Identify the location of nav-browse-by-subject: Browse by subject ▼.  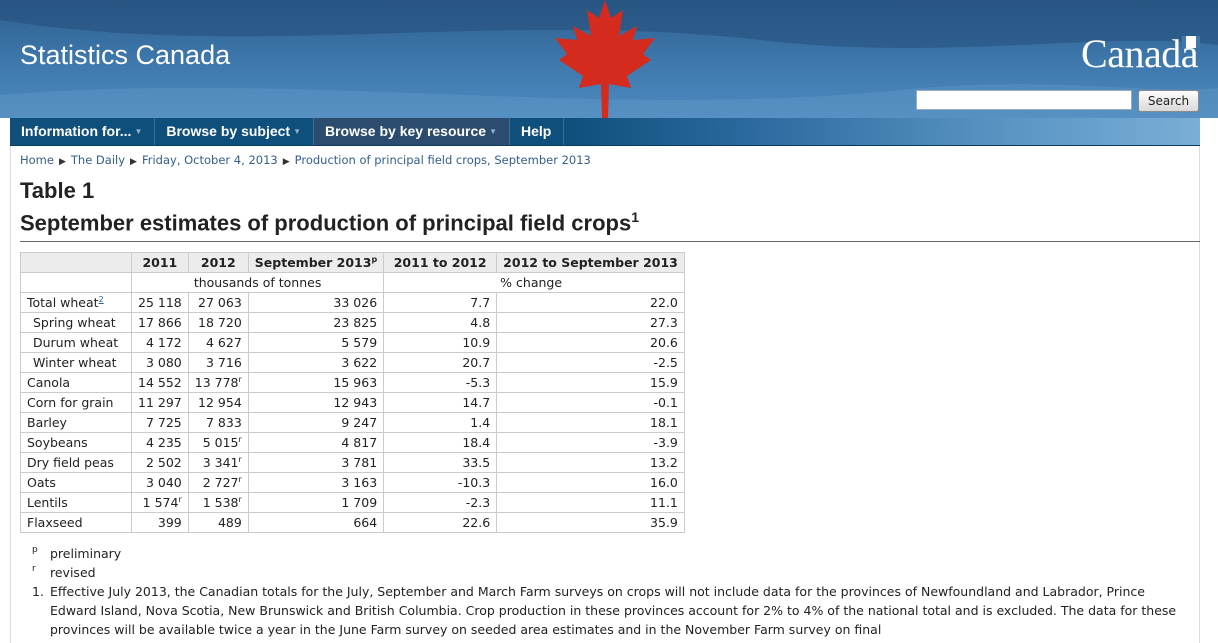
(234, 131).